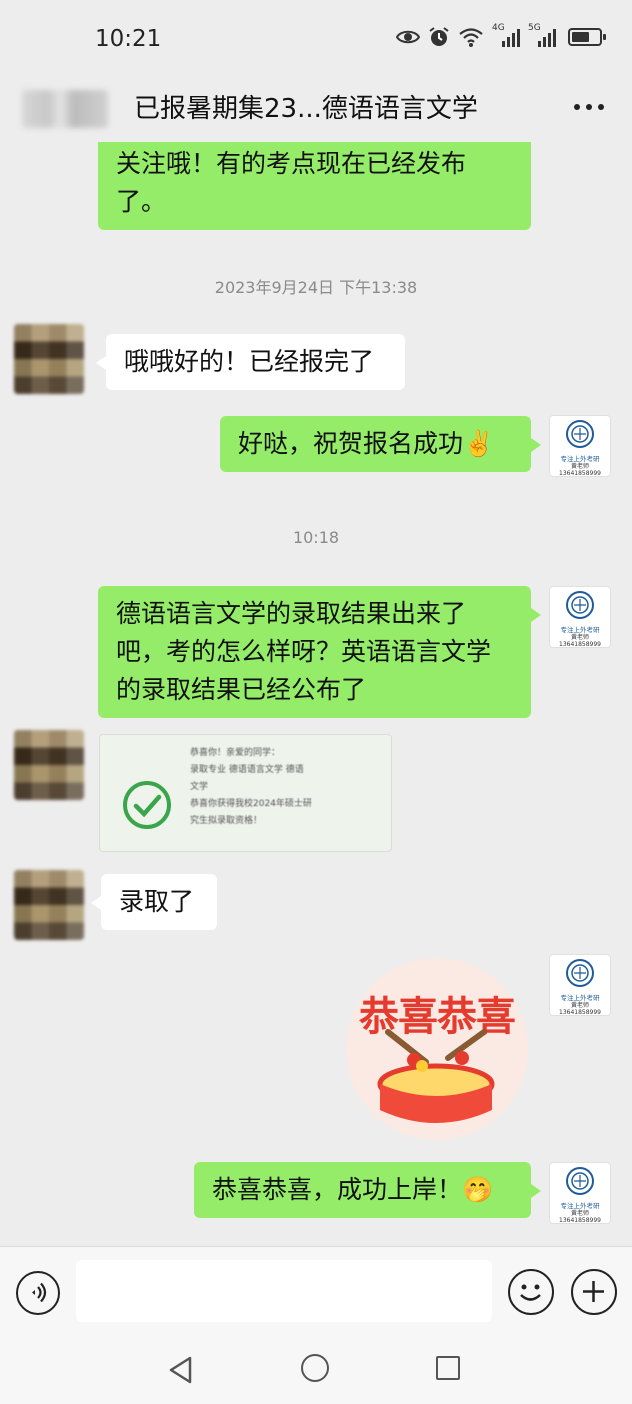 The height and width of the screenshot is (1404, 632). Describe the element at coordinates (316, 537) in the screenshot. I see `timestamp: 10:18` at that location.